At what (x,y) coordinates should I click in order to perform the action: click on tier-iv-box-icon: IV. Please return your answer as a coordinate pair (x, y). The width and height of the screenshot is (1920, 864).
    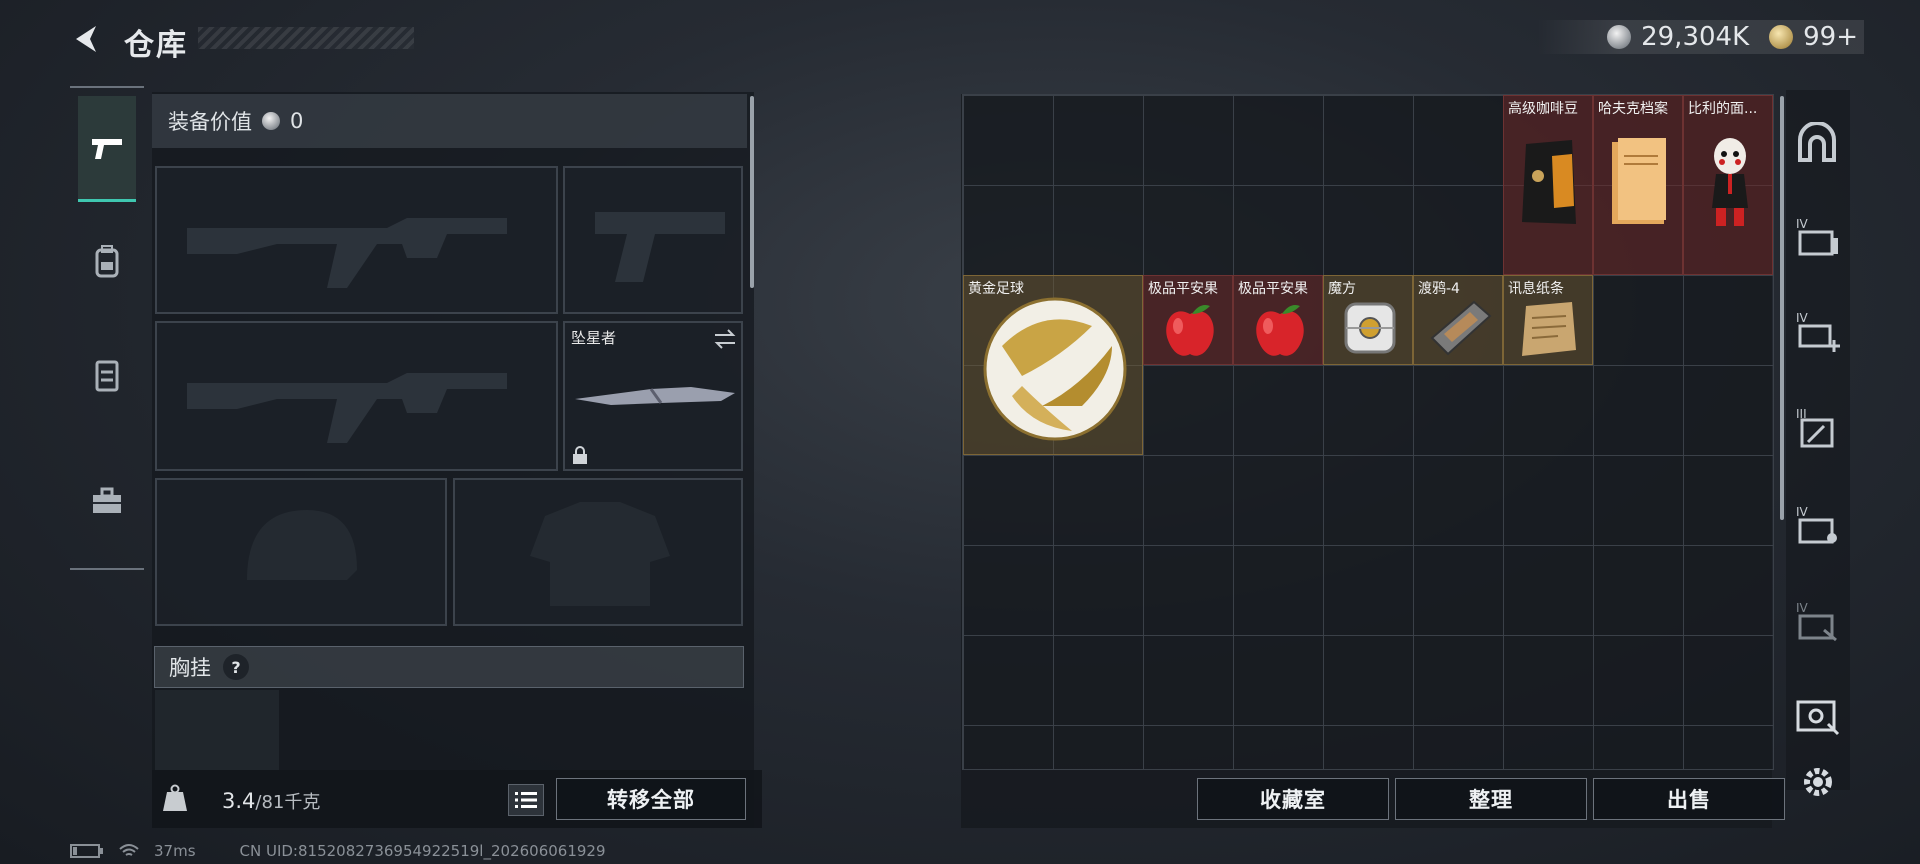
    Looking at the image, I should click on (1817, 525).